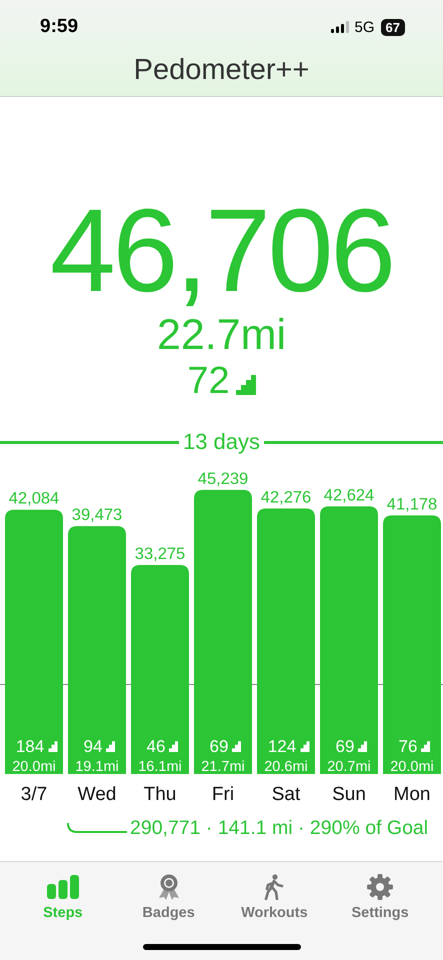  I want to click on tab-button: Workouts, so click(274, 897).